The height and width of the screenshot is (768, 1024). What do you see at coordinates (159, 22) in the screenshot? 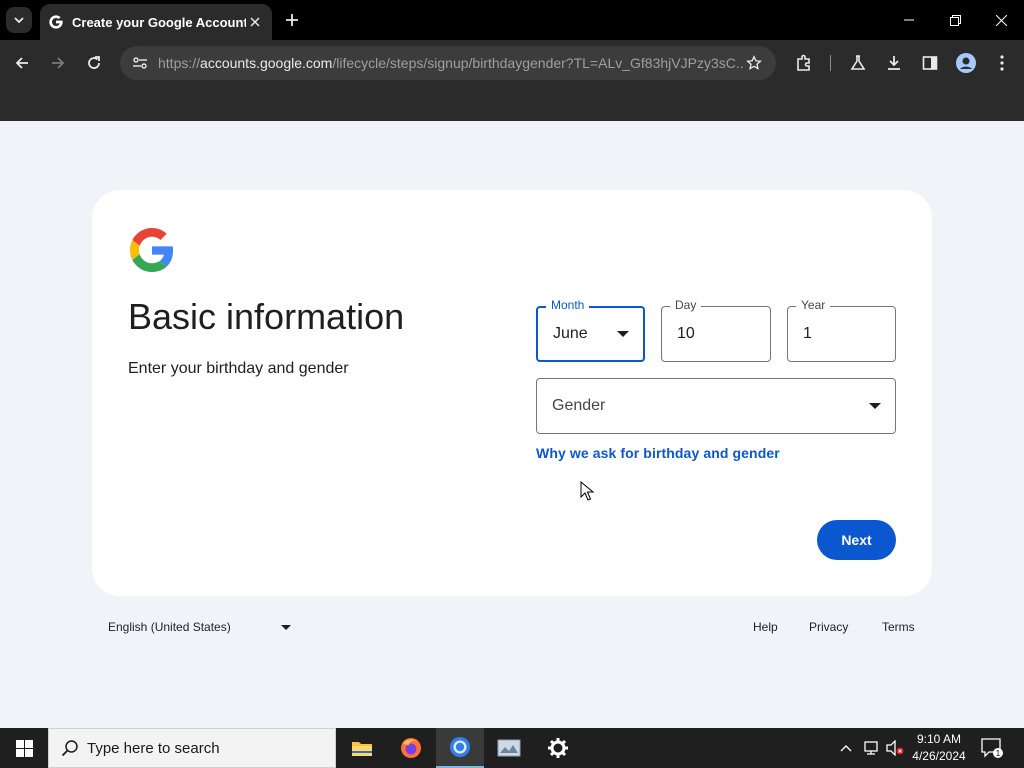
I see `tab-title: Create your Google Account` at bounding box center [159, 22].